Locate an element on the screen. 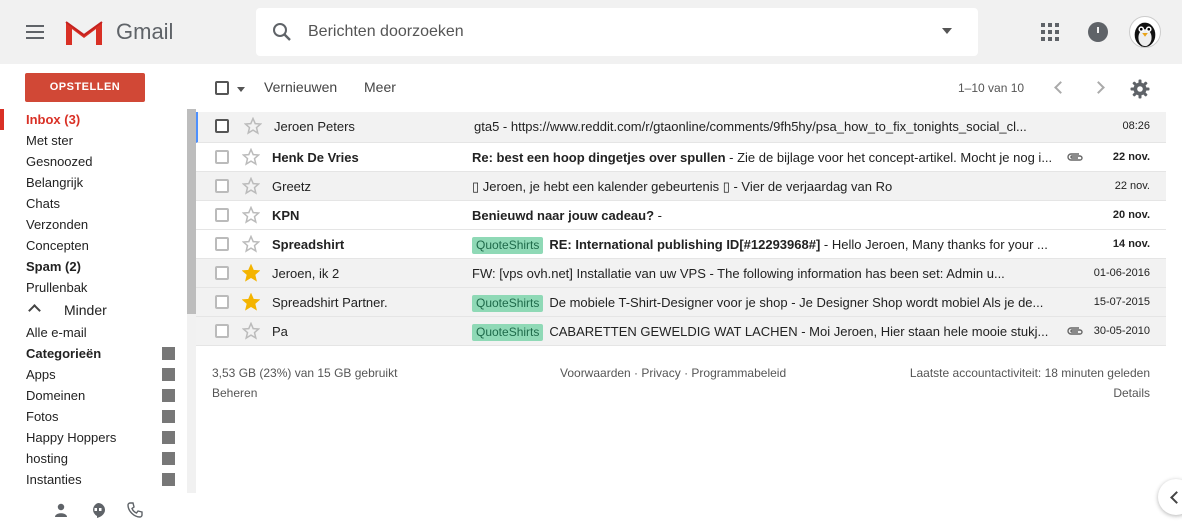 The height and width of the screenshot is (525, 1182). sidebar-item-happy-hoppers: Happy Hoppers is located at coordinates (98, 437).